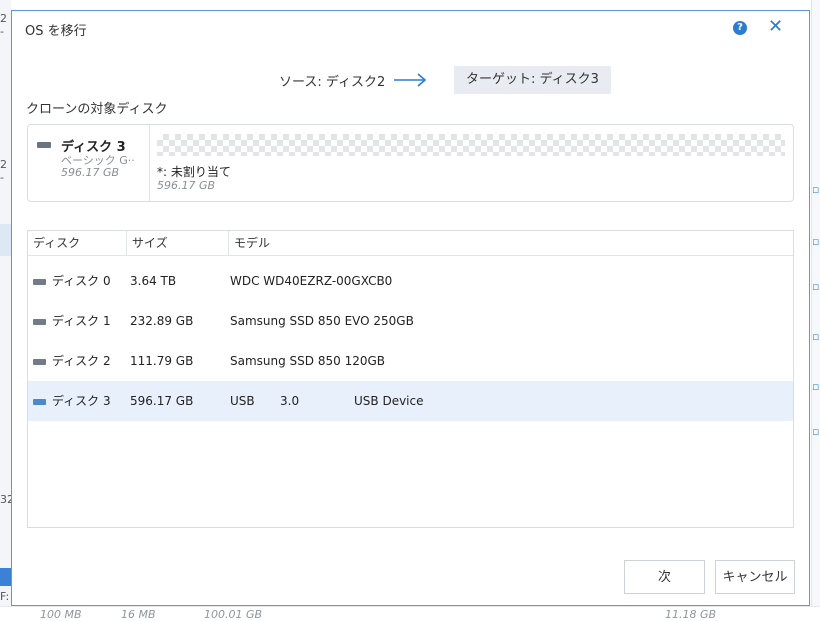 Image resolution: width=820 pixels, height=621 pixels. I want to click on target-disk-badge: ターゲット: ディスク3, so click(532, 80).